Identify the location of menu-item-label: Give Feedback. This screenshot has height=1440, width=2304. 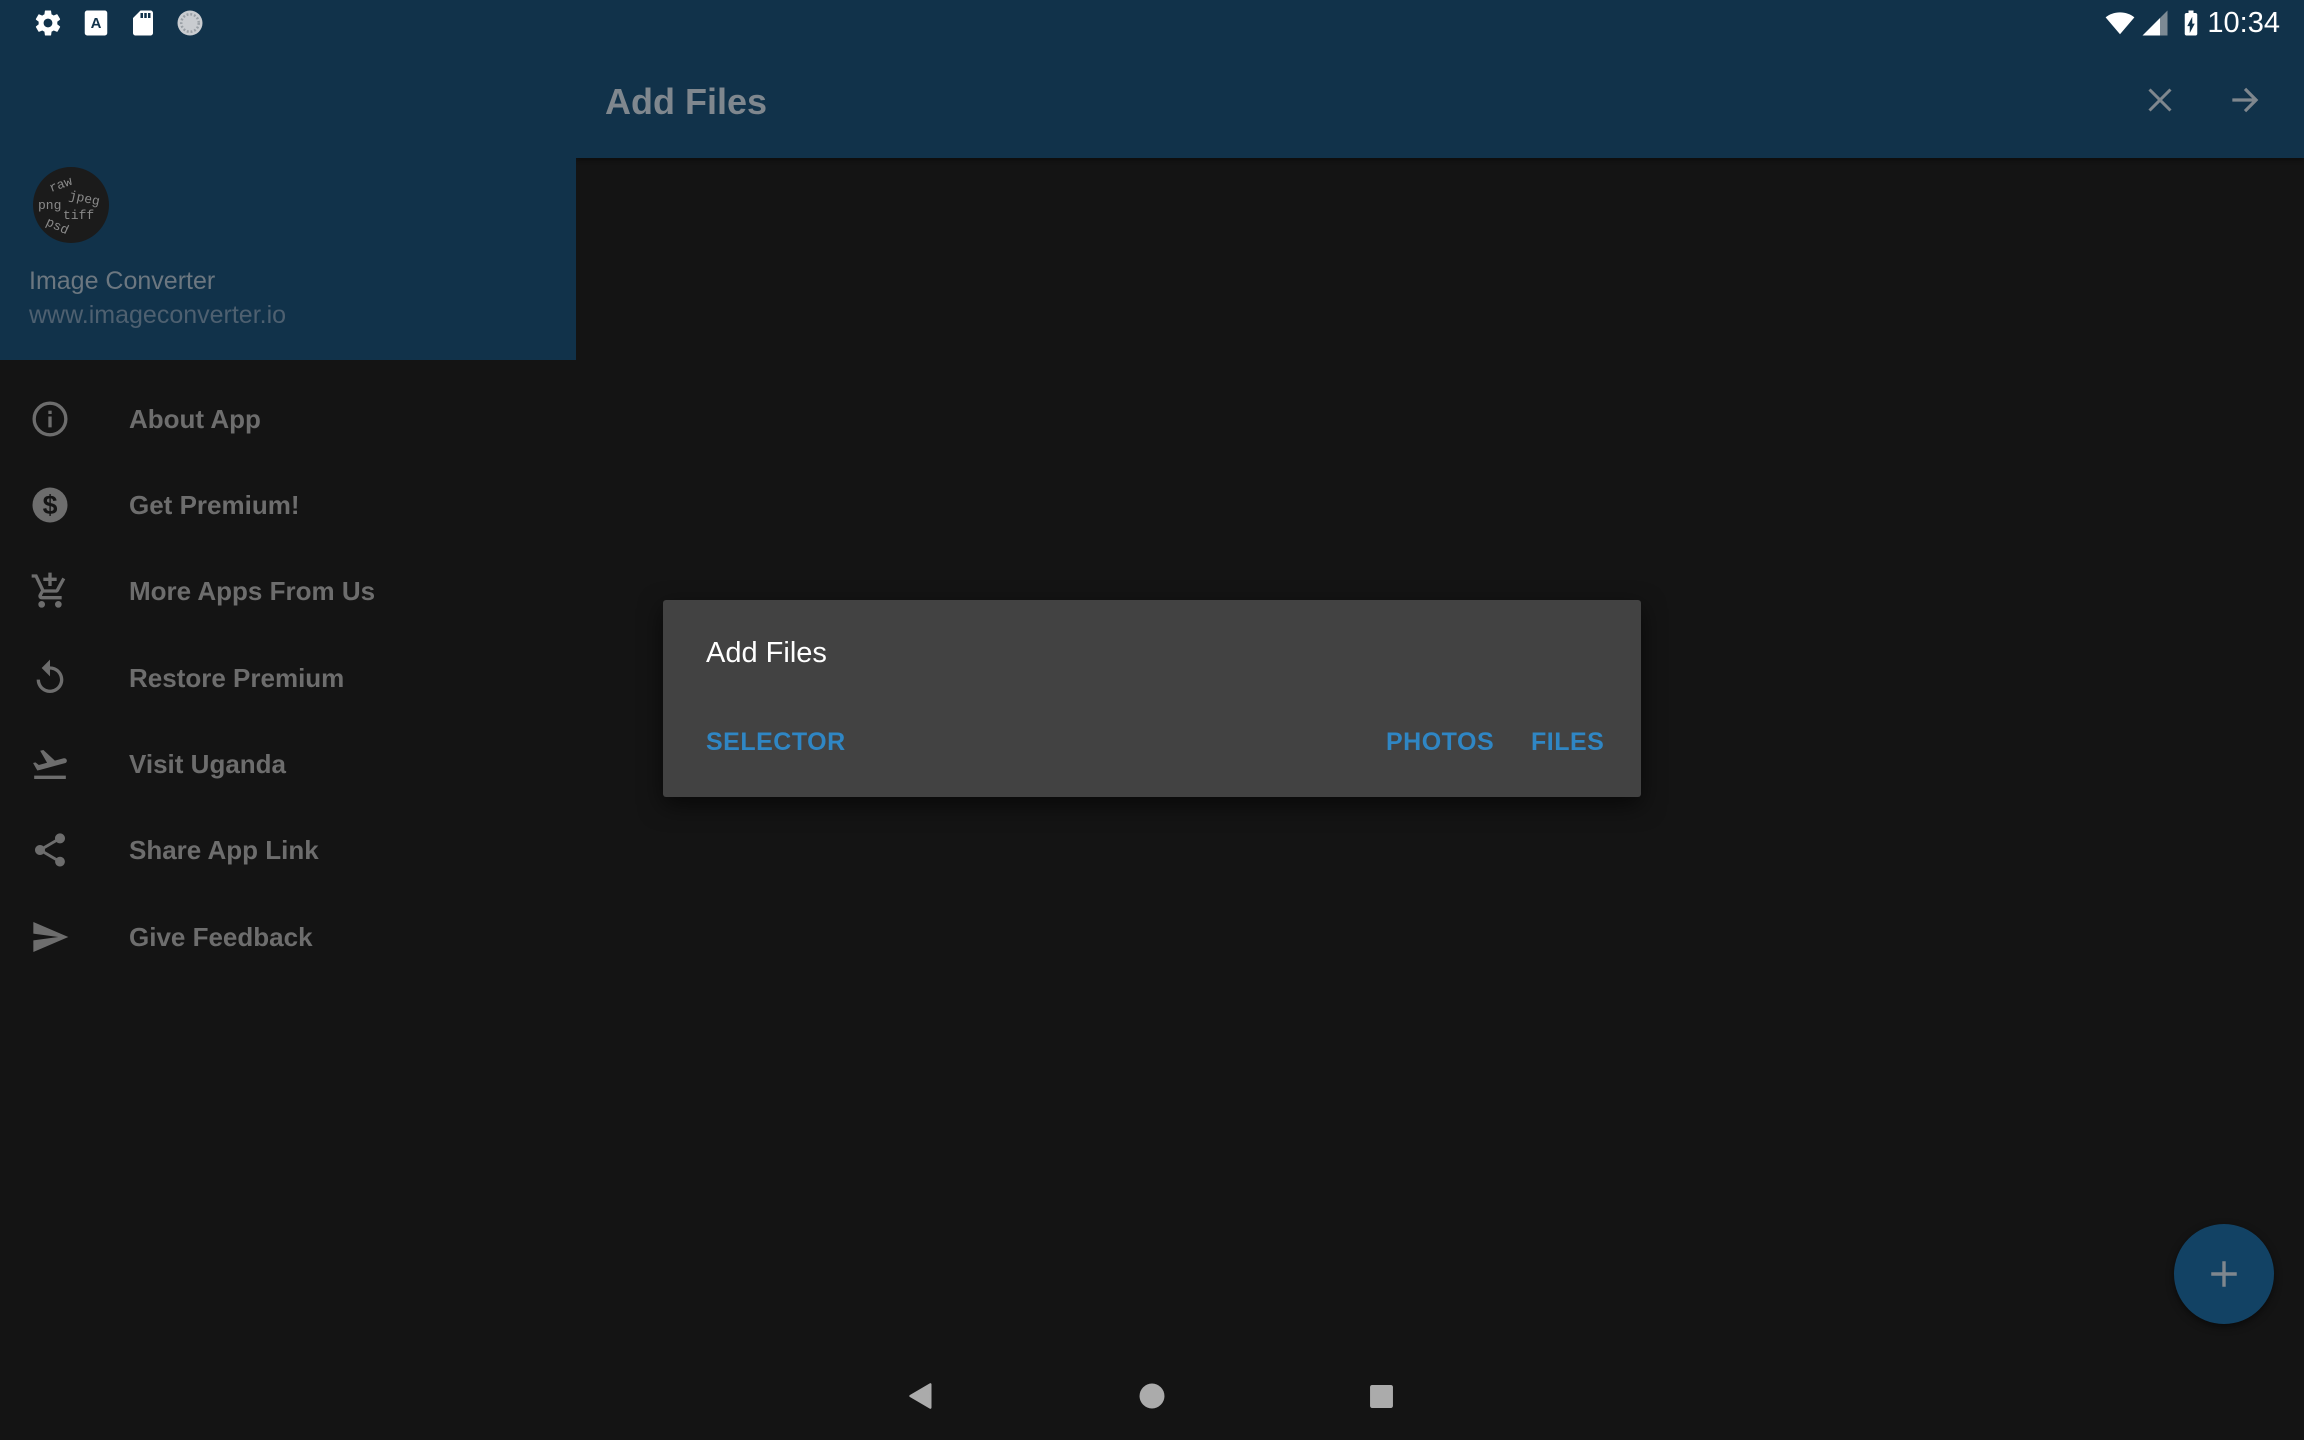
(221, 937).